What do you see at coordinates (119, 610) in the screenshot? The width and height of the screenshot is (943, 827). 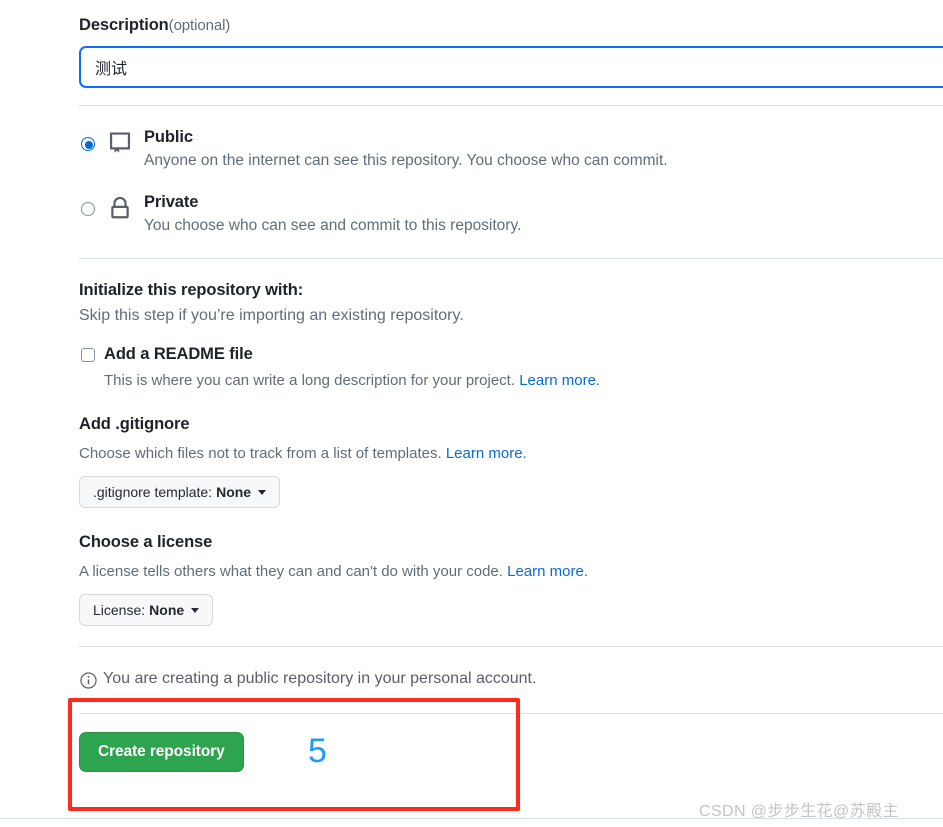 I see `license-select-prefix: License:` at bounding box center [119, 610].